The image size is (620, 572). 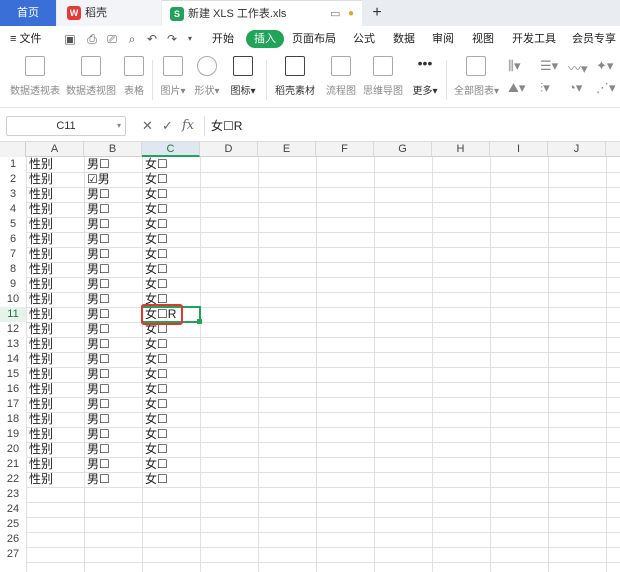 What do you see at coordinates (155, 479) in the screenshot?
I see `cell-c22: 女☐` at bounding box center [155, 479].